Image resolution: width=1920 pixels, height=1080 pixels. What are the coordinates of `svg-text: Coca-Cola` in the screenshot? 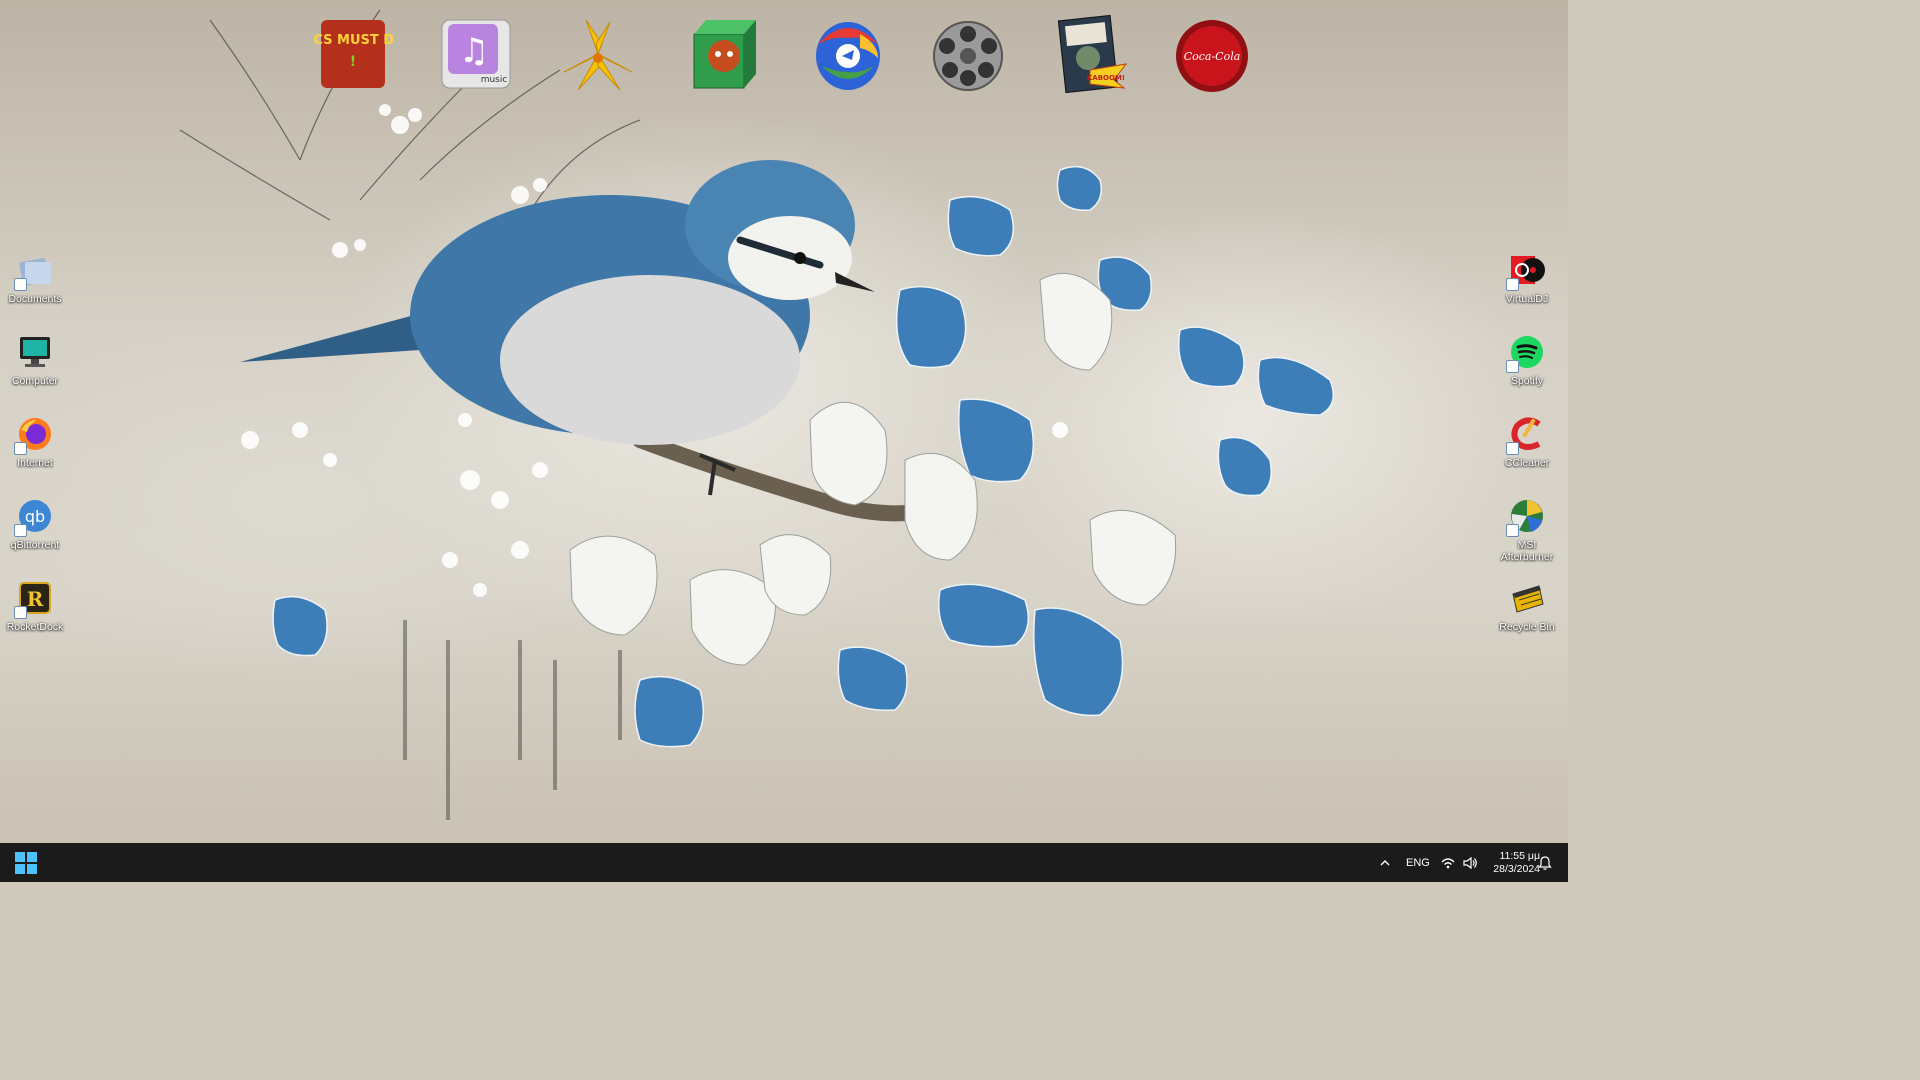 It's located at (1212, 56).